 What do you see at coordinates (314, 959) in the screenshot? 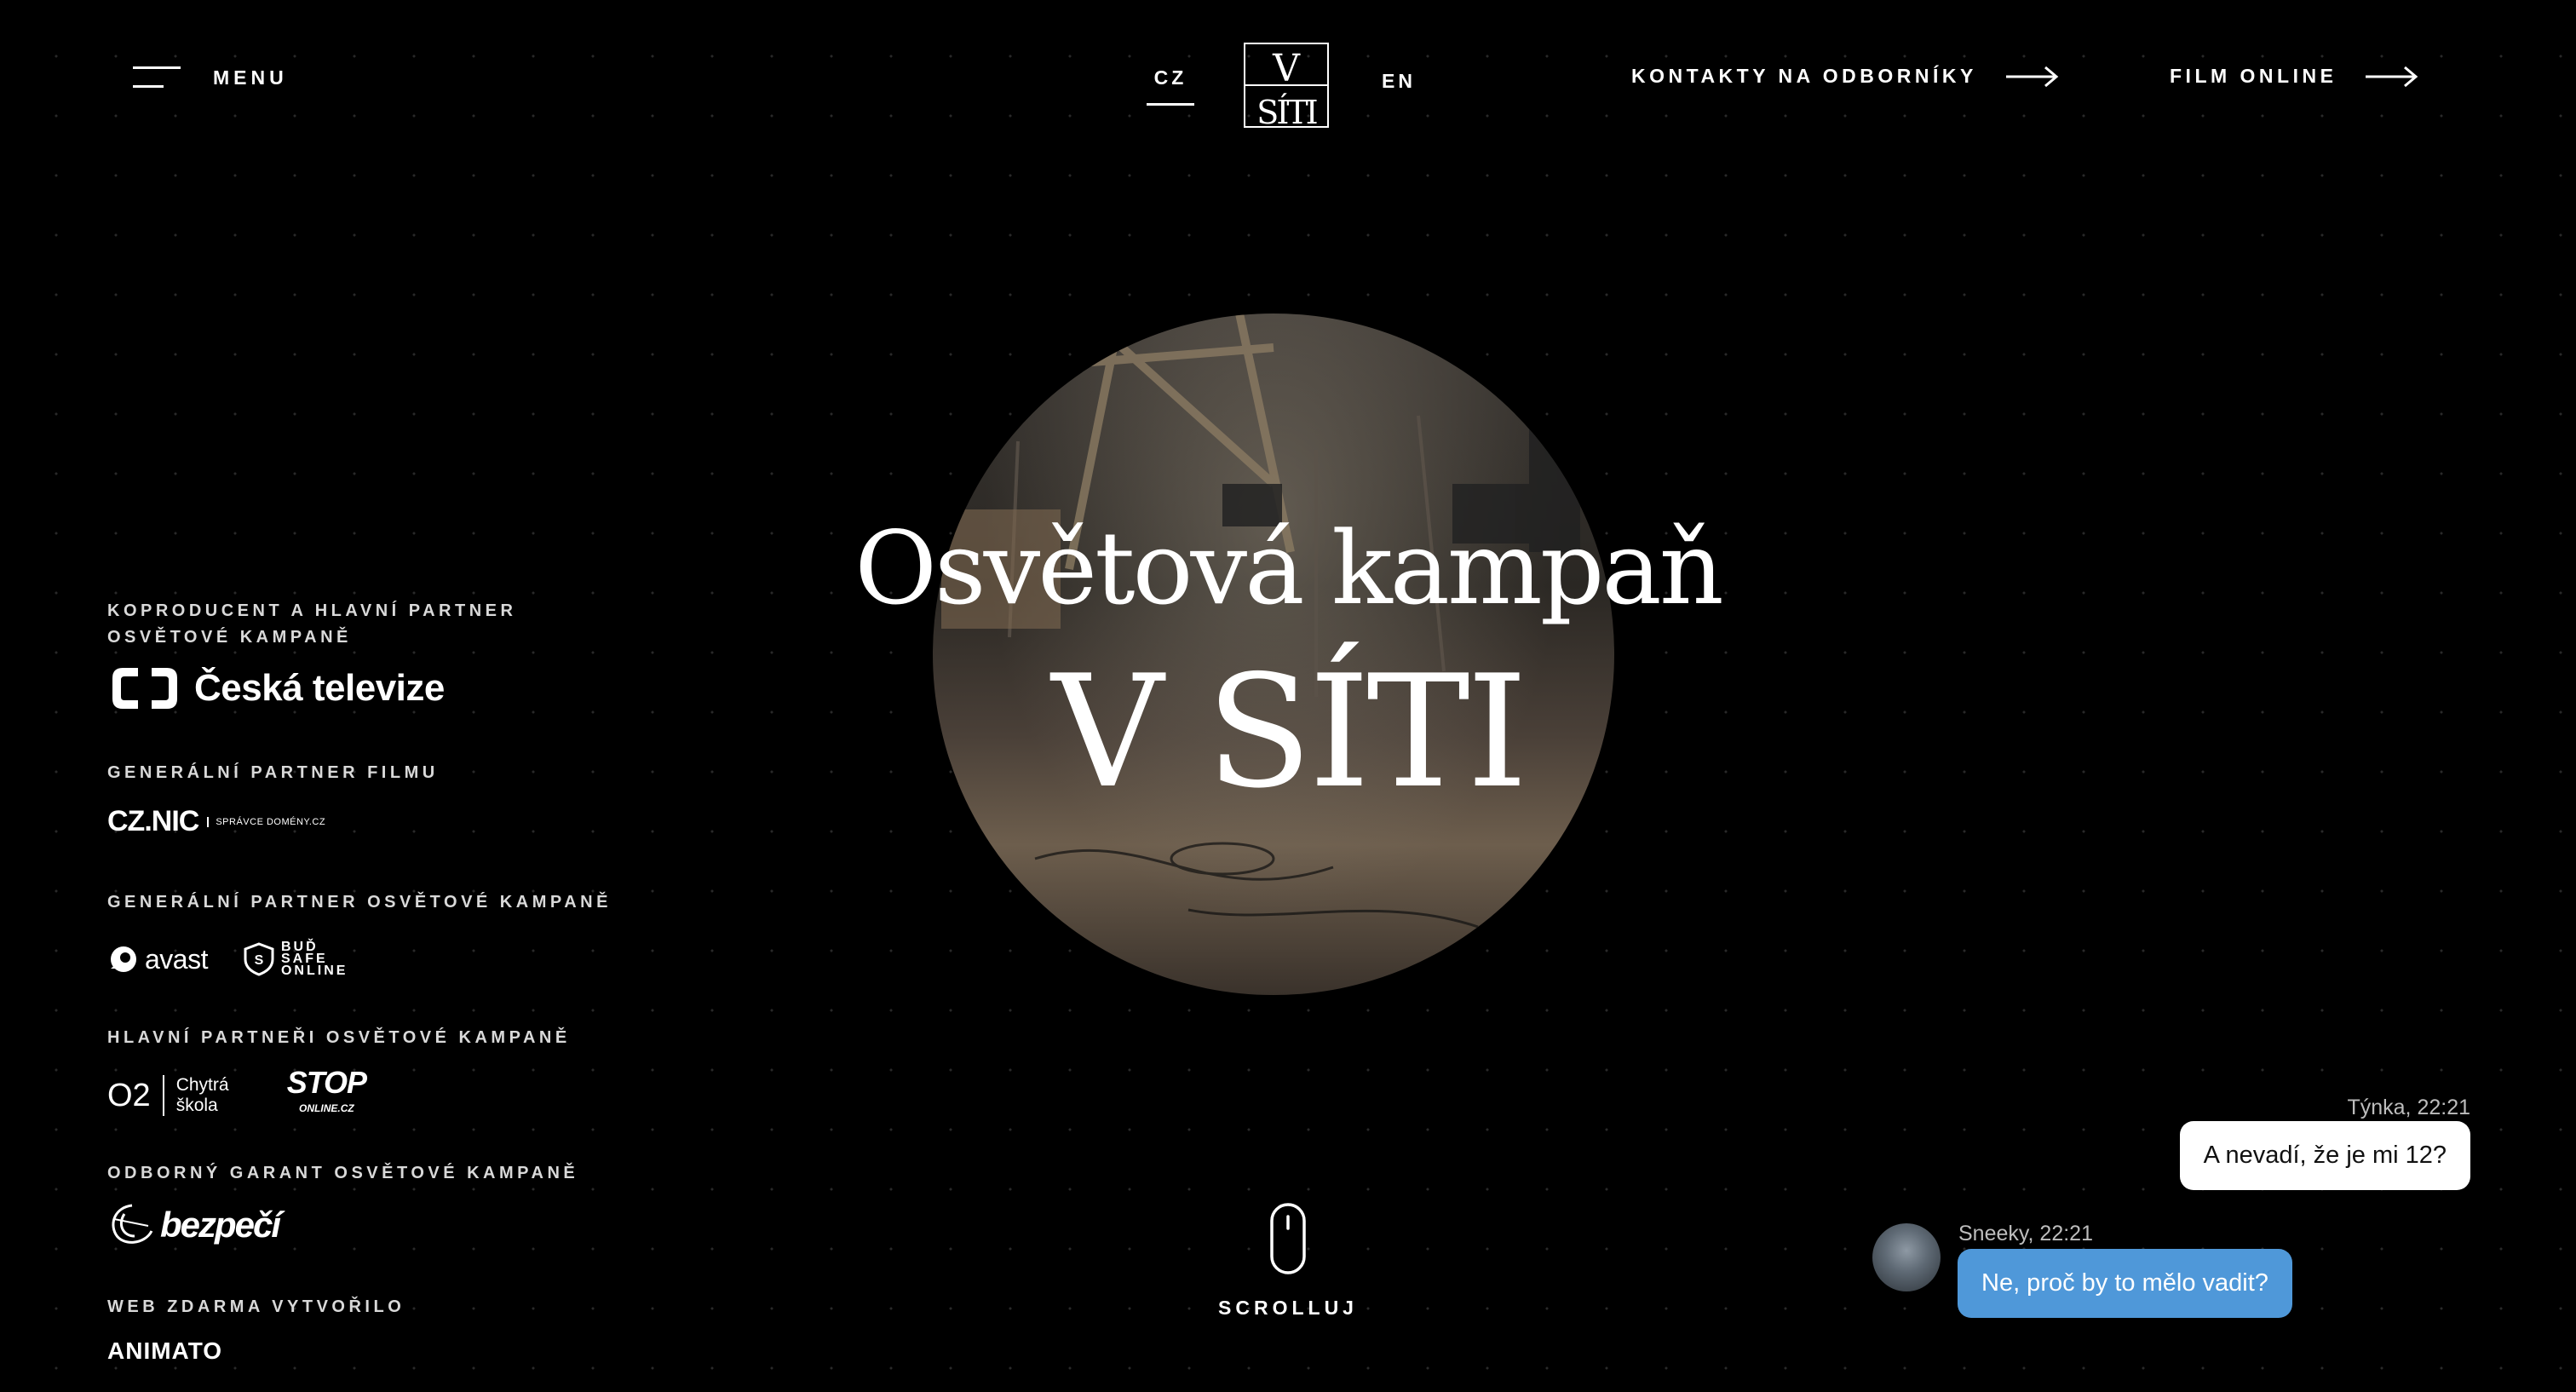
I see `bud-safe-online-text: BUĎ SAFE ONLINE` at bounding box center [314, 959].